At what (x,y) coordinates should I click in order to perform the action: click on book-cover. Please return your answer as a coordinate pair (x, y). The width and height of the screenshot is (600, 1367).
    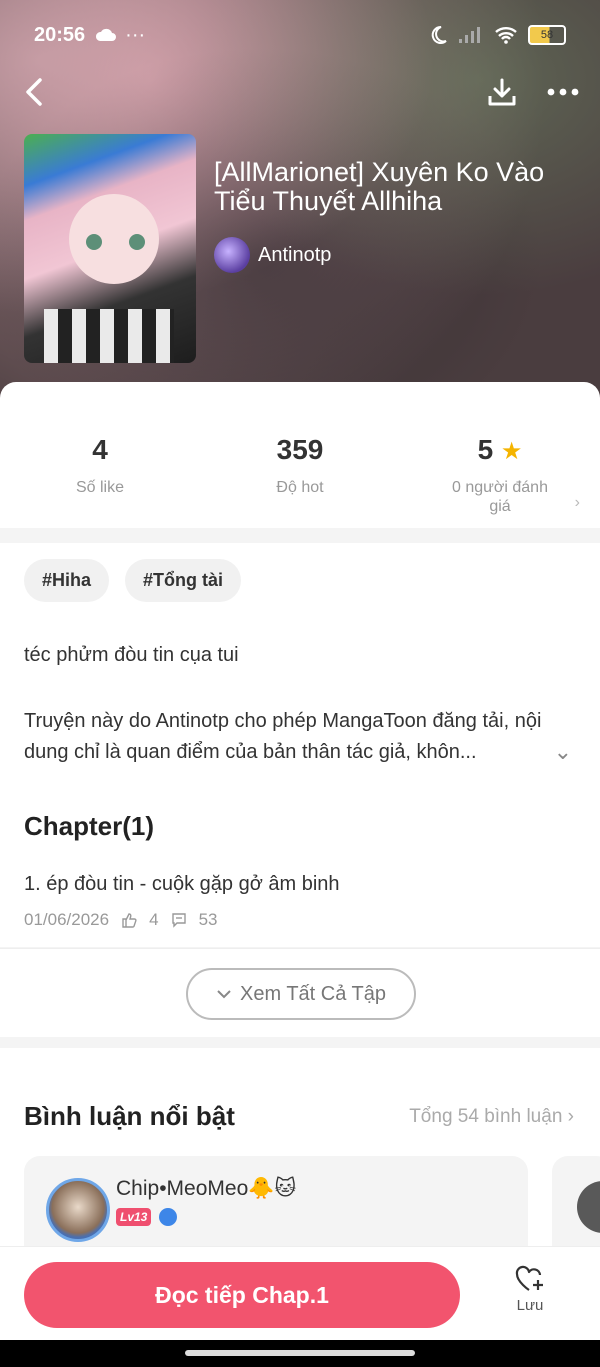
    Looking at the image, I should click on (110, 248).